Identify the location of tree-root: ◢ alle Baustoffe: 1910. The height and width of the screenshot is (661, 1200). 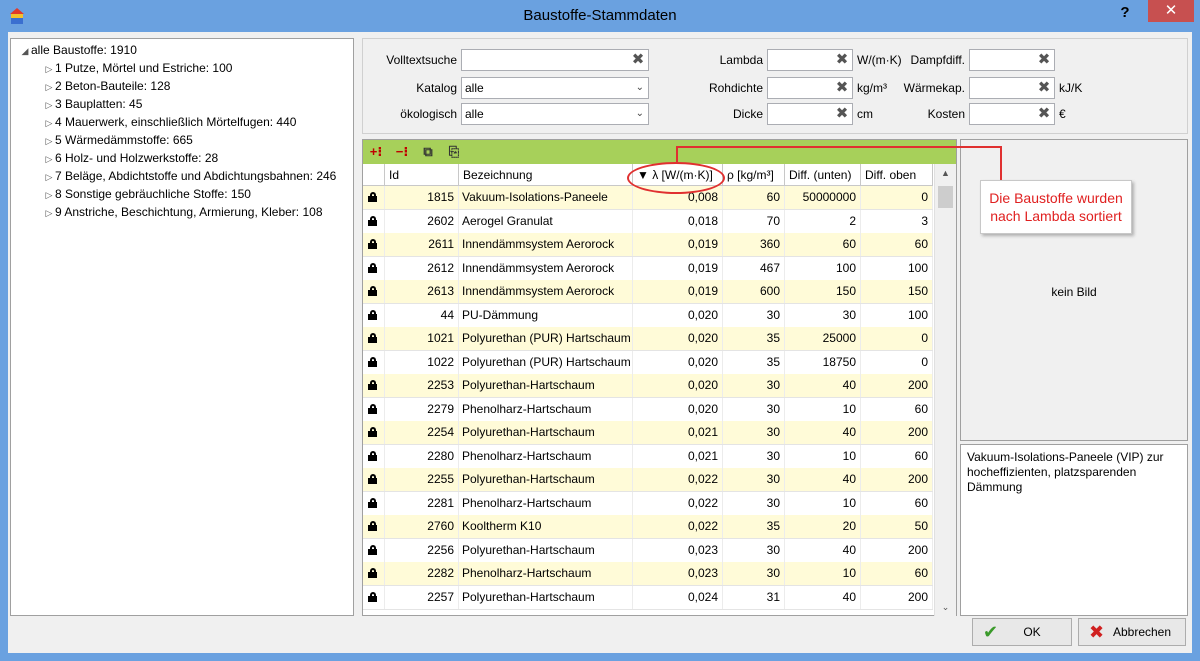
(182, 50).